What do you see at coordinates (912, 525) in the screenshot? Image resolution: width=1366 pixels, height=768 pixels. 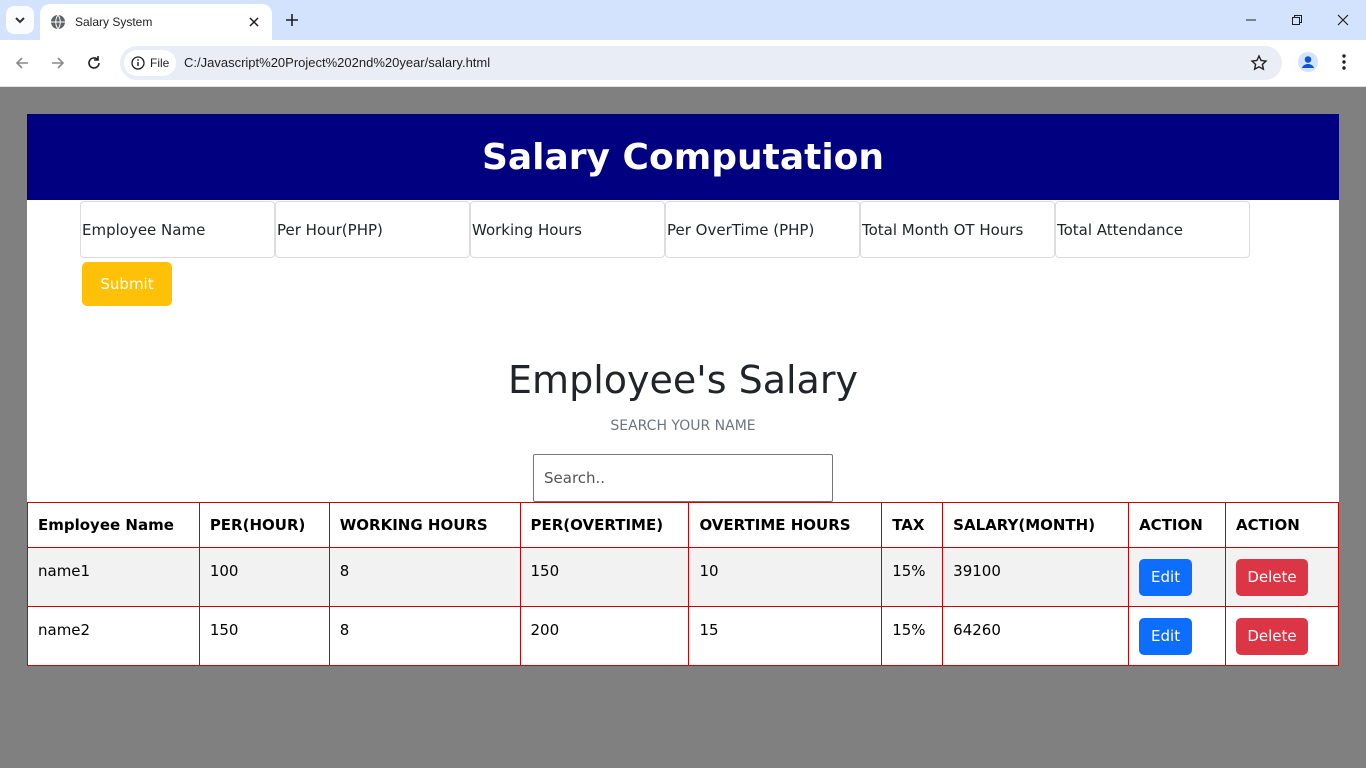 I see `column-header: TAX` at bounding box center [912, 525].